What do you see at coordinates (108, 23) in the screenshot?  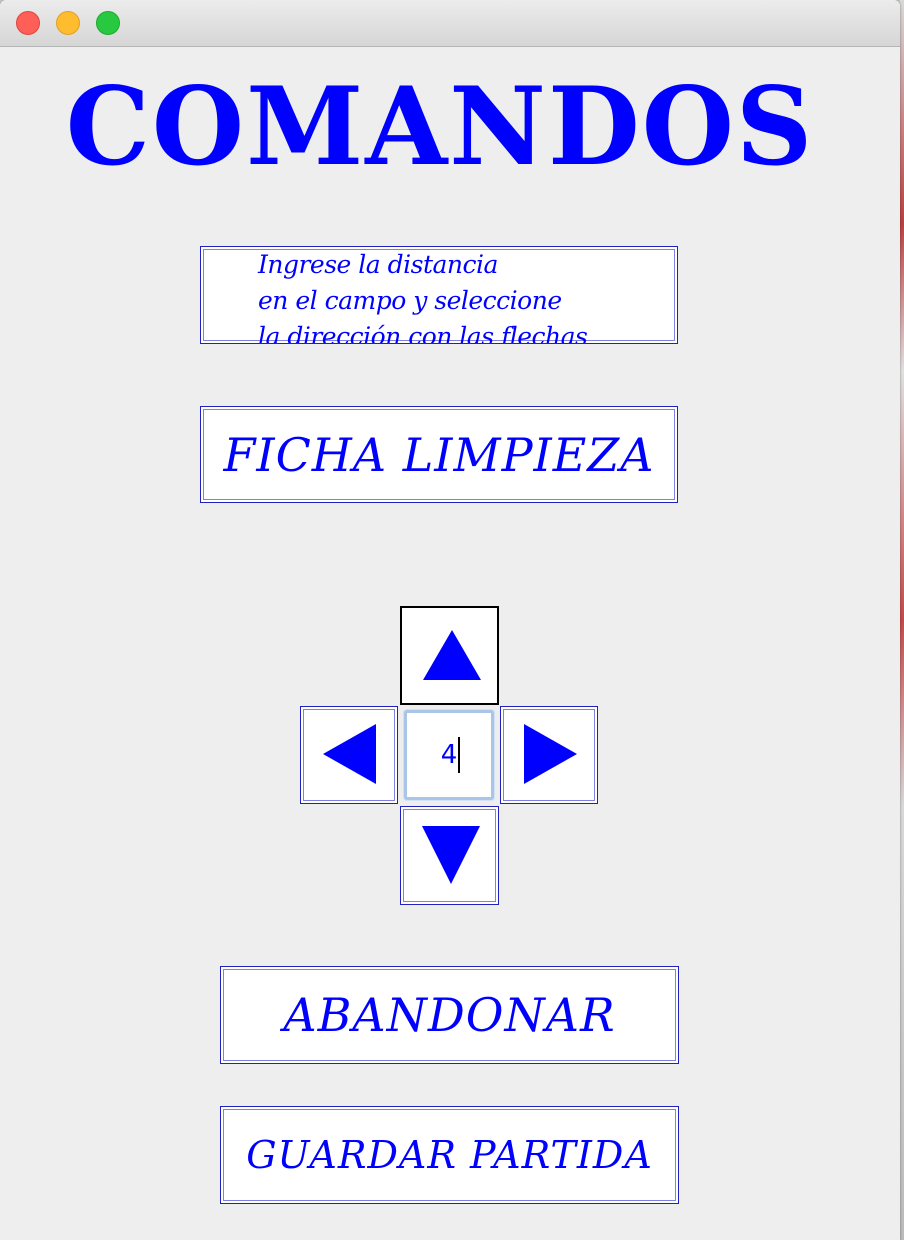 I see `zoom-window-button` at bounding box center [108, 23].